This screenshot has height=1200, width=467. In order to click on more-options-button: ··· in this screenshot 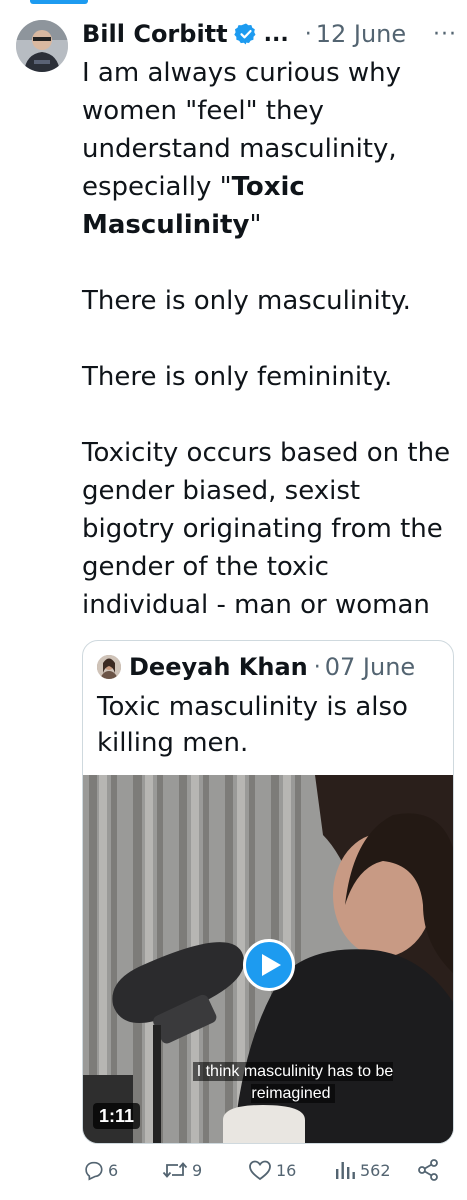, I will do `click(445, 34)`.